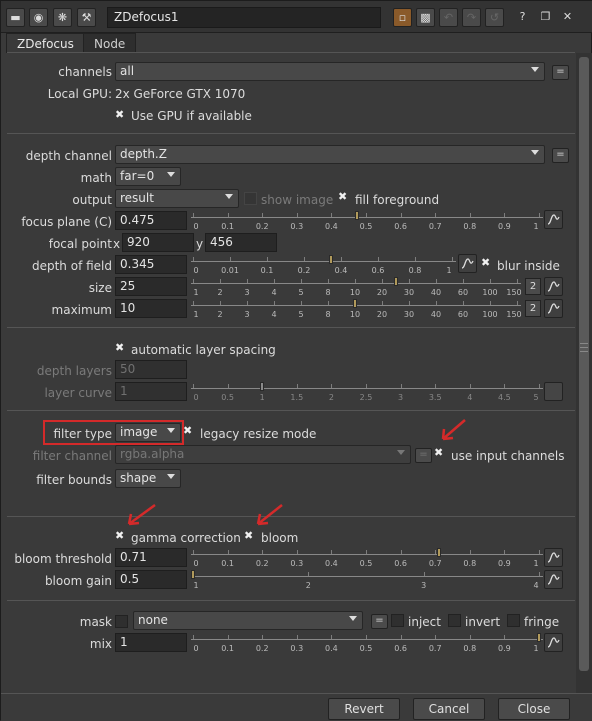 The height and width of the screenshot is (721, 592). I want to click on close-button: Close, so click(534, 709).